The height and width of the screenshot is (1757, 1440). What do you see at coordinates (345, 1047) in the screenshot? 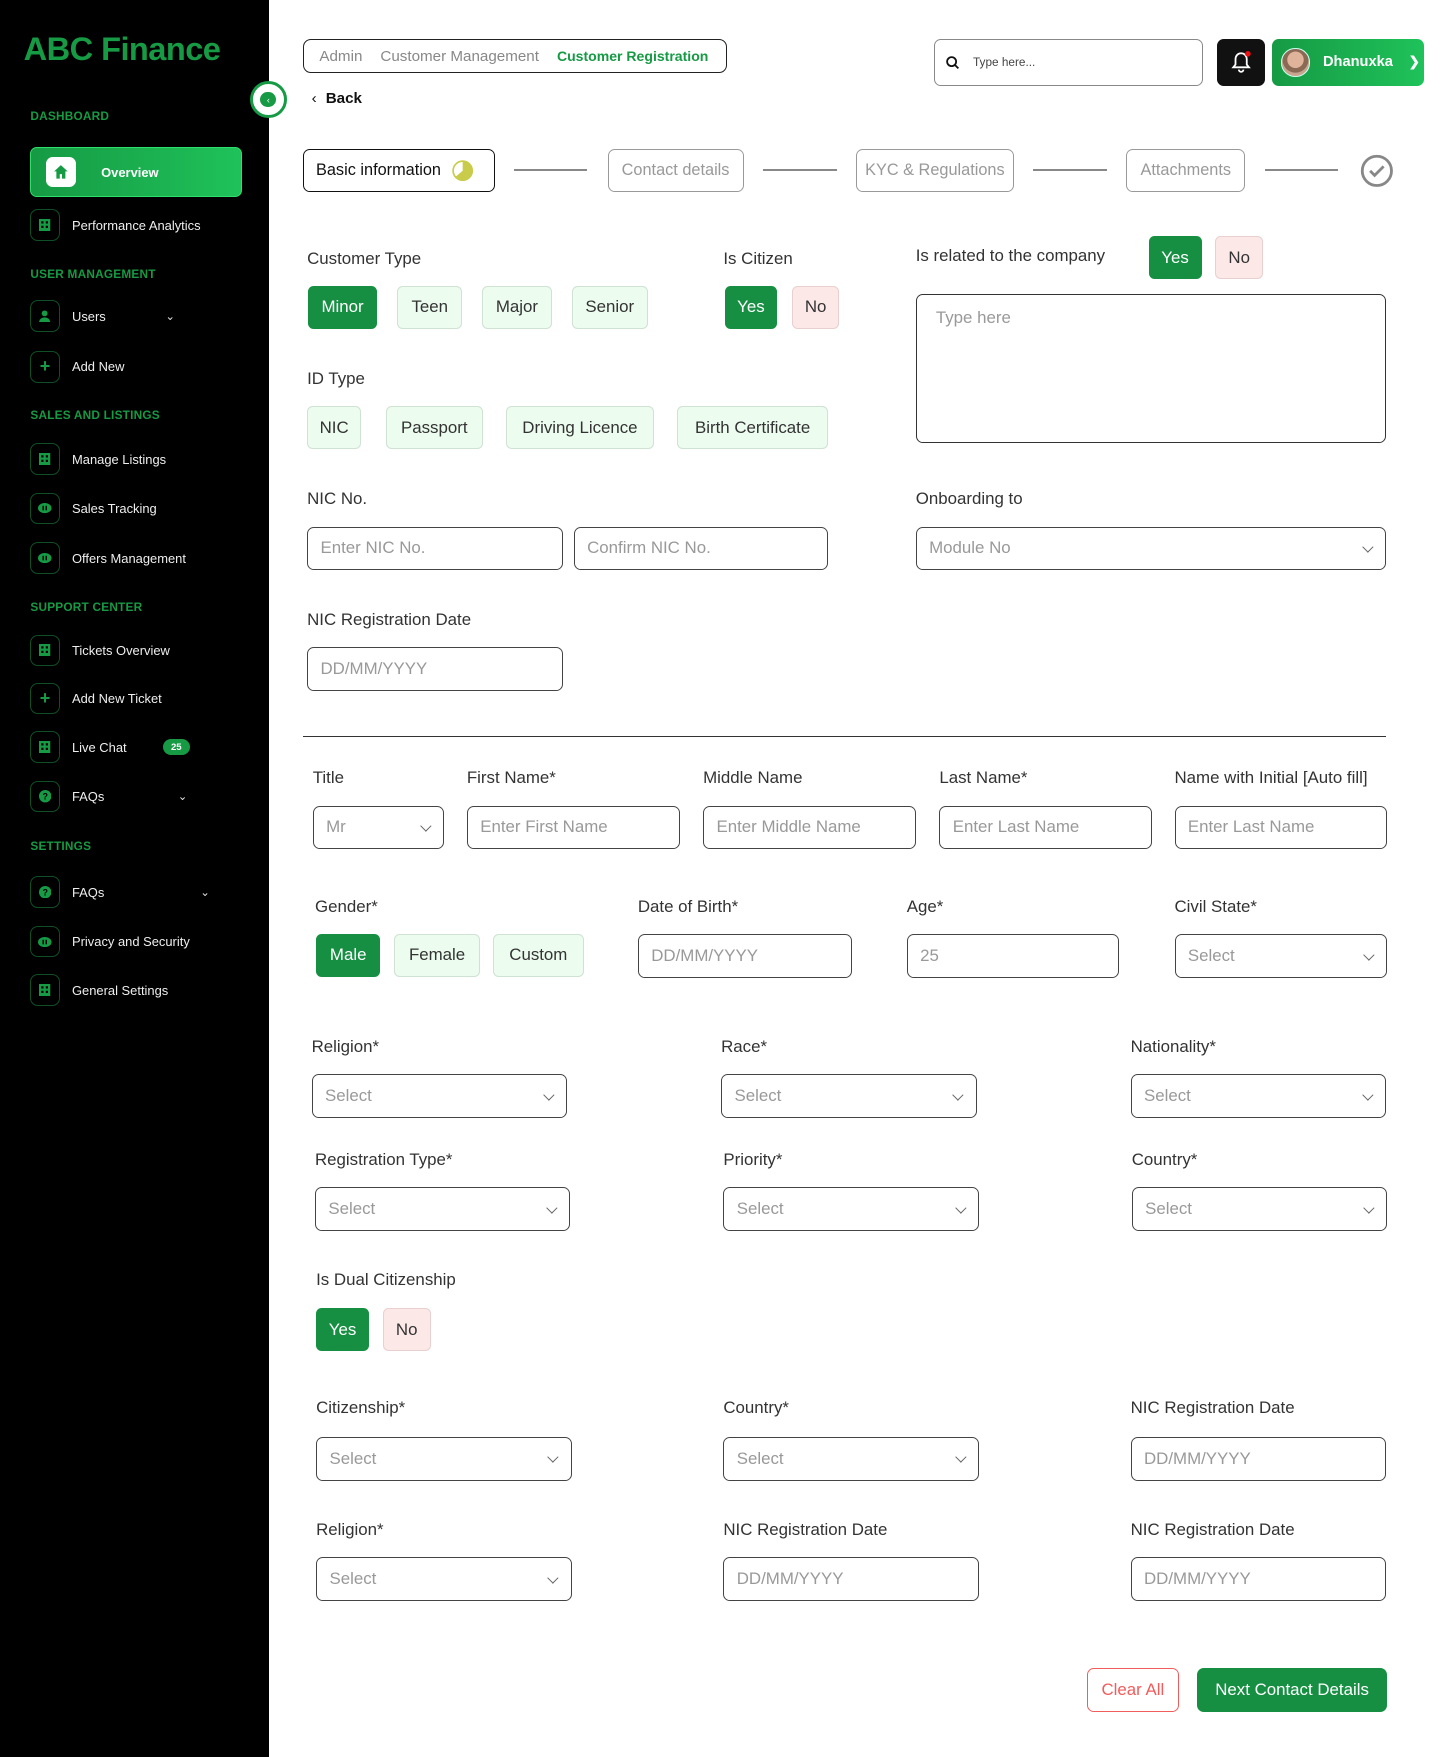
I see `religion-label: Religion*` at bounding box center [345, 1047].